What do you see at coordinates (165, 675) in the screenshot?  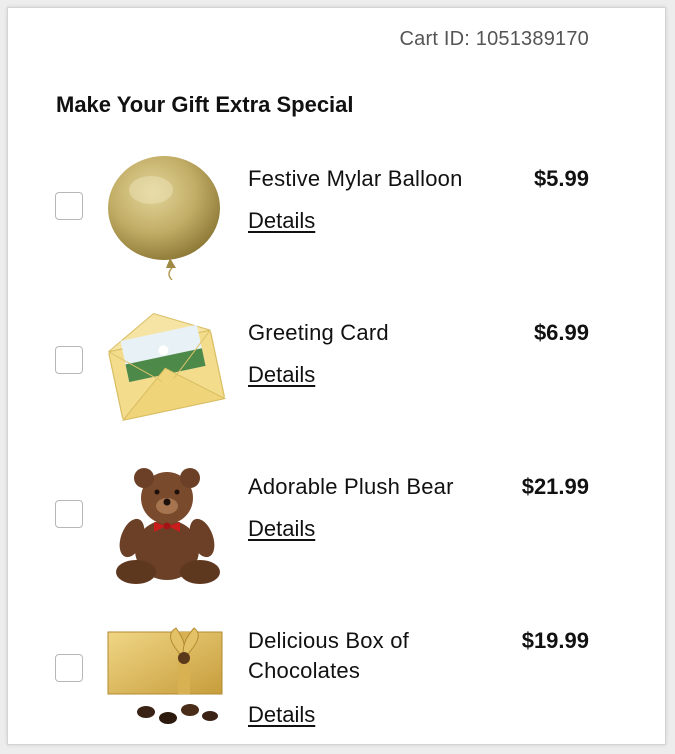 I see `chocolate-box-image` at bounding box center [165, 675].